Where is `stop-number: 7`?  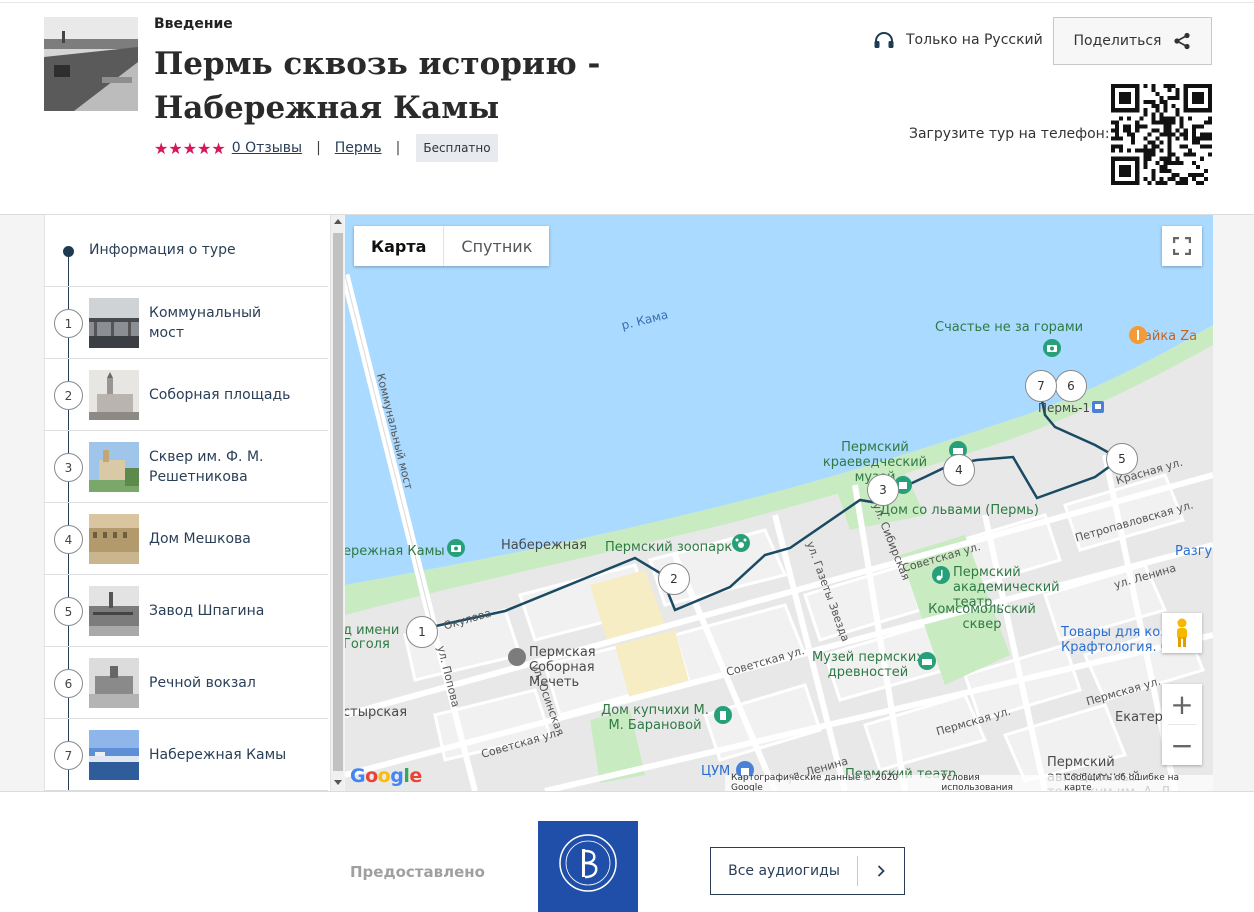 stop-number: 7 is located at coordinates (68, 755).